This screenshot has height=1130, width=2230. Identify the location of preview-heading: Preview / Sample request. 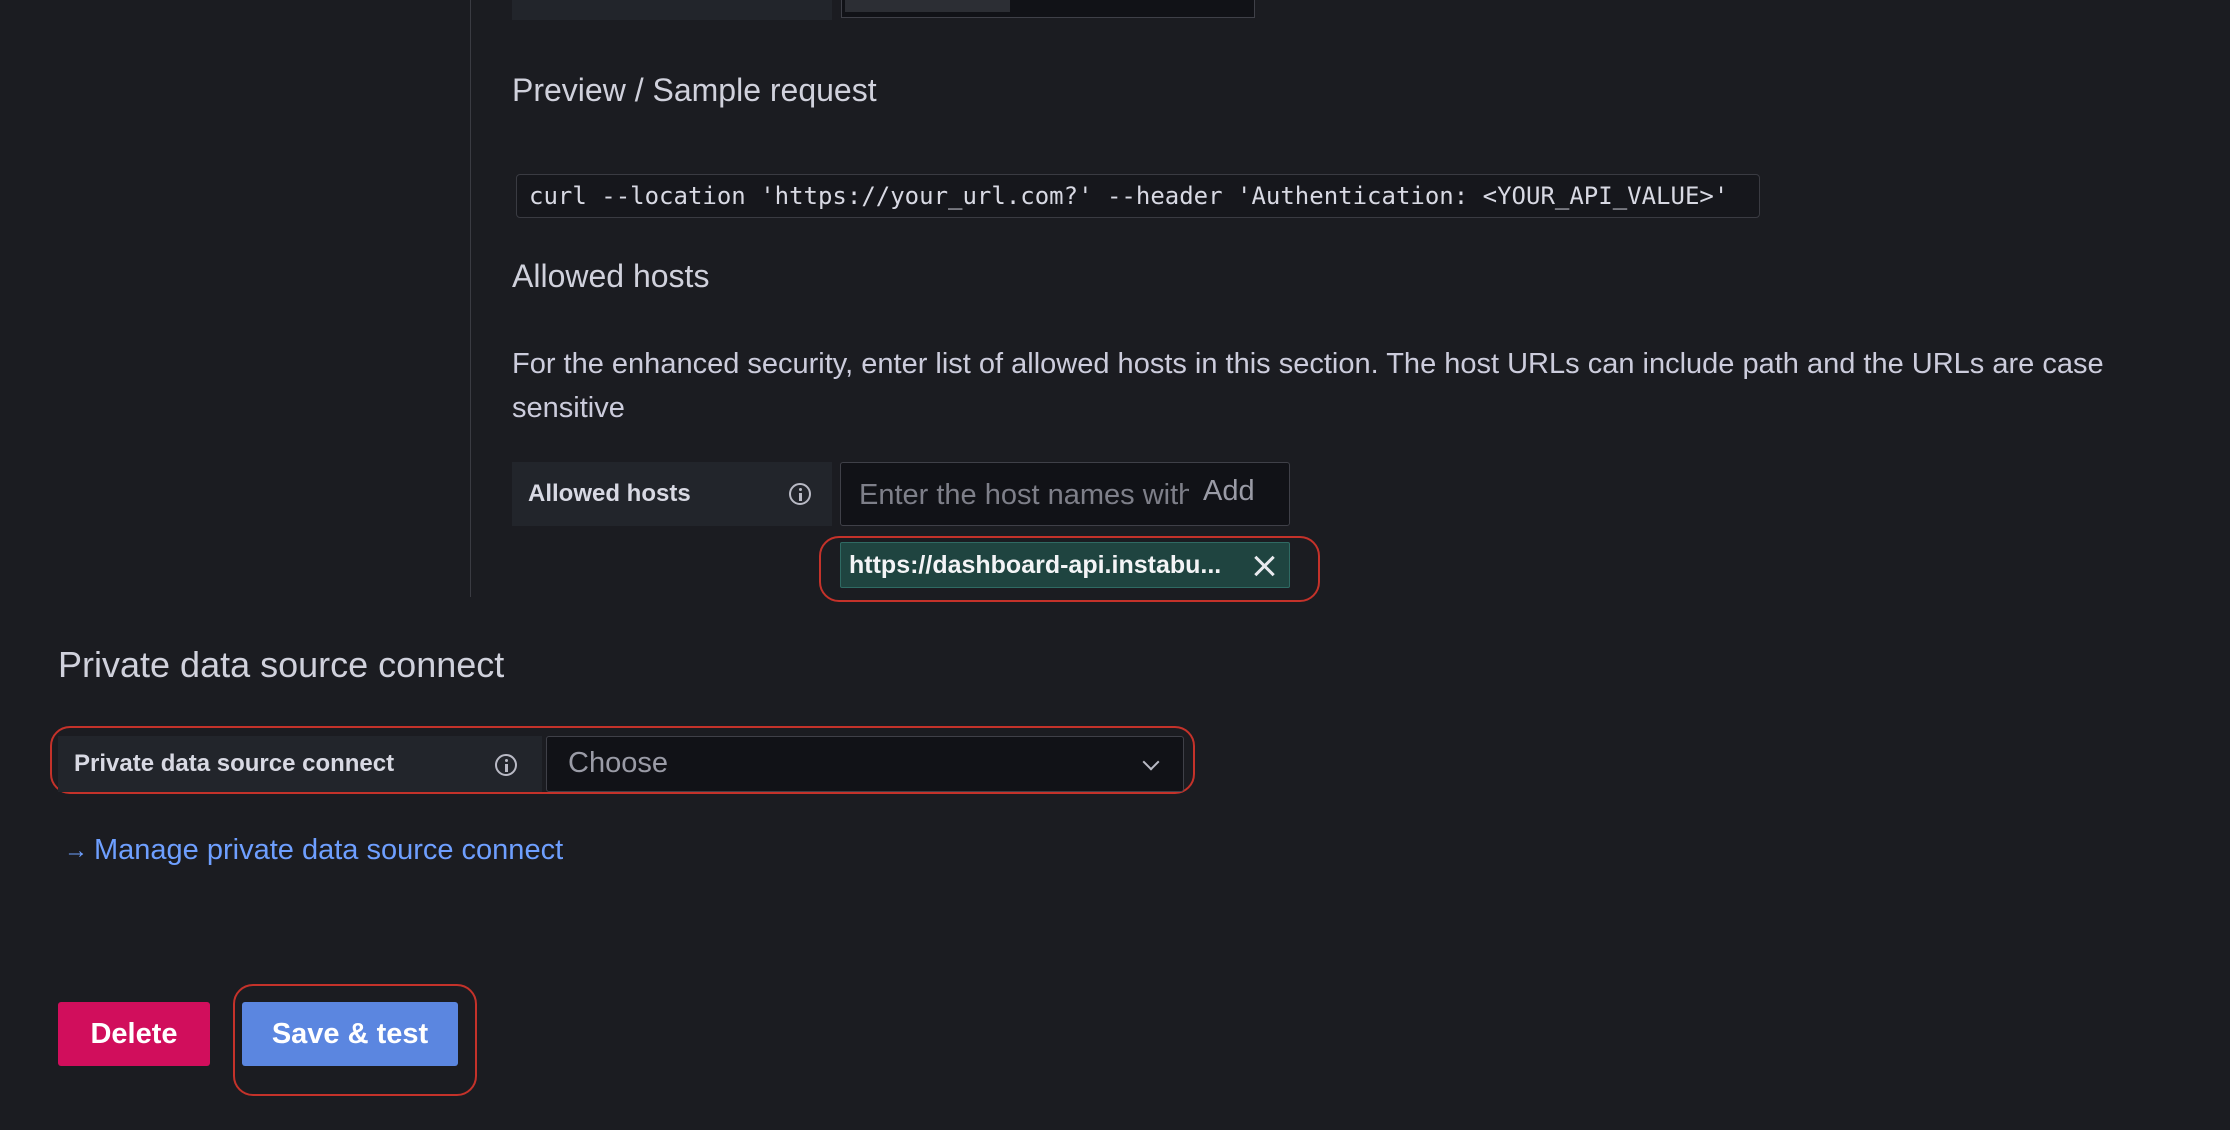
(694, 90).